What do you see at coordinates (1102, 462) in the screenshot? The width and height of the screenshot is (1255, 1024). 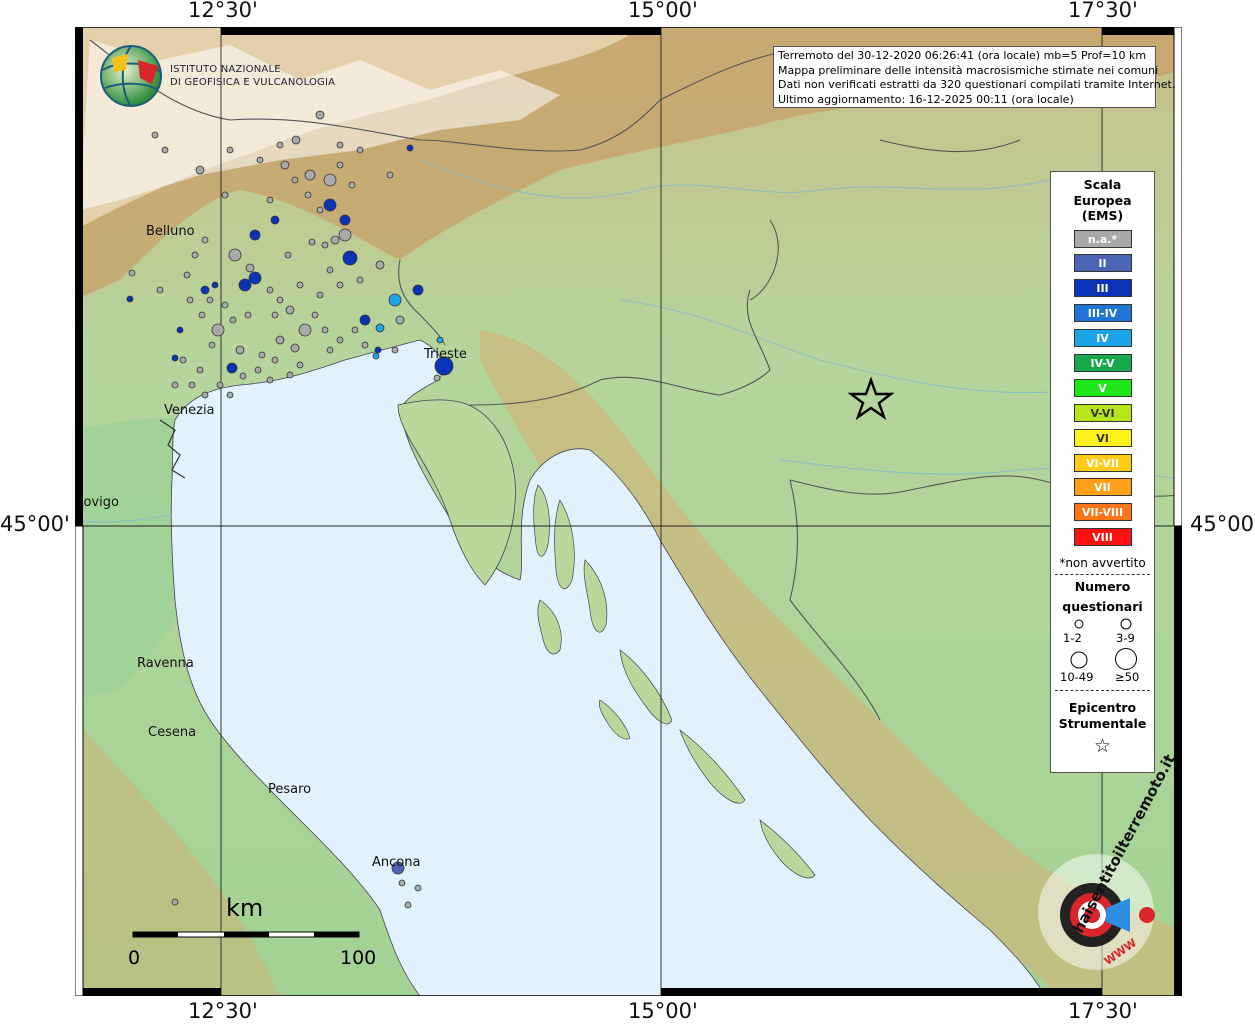 I see `legend-class-swatch: VI-VII` at bounding box center [1102, 462].